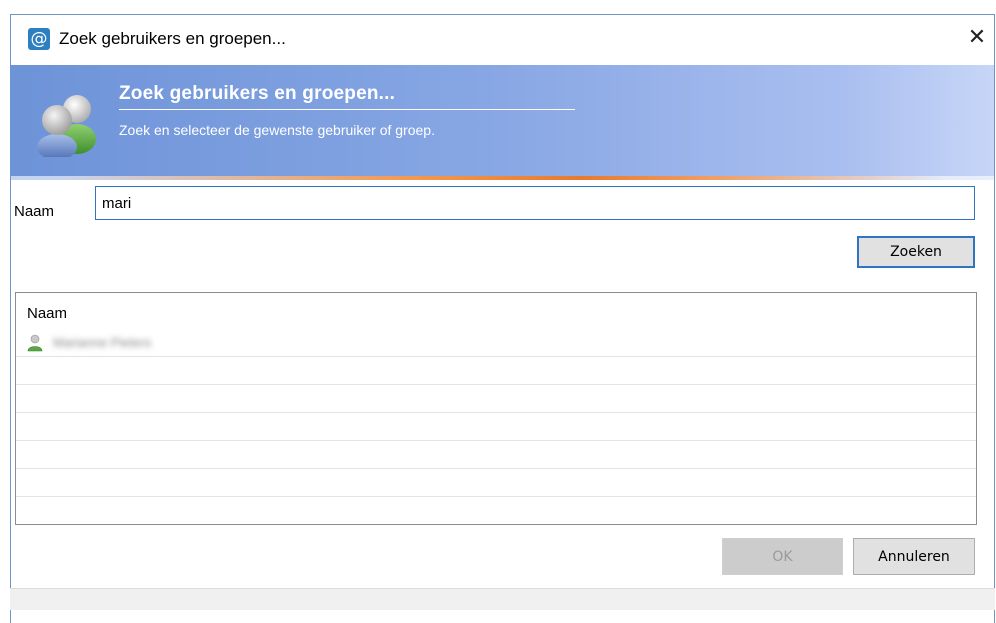 Image resolution: width=996 pixels, height=623 pixels. What do you see at coordinates (782, 556) in the screenshot?
I see `ok-button: OK` at bounding box center [782, 556].